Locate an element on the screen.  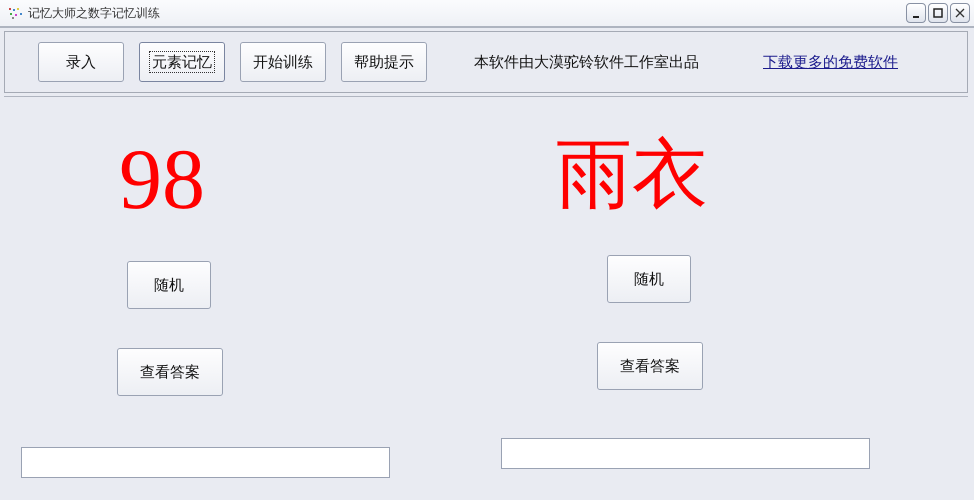
close-icon is located at coordinates (960, 13).